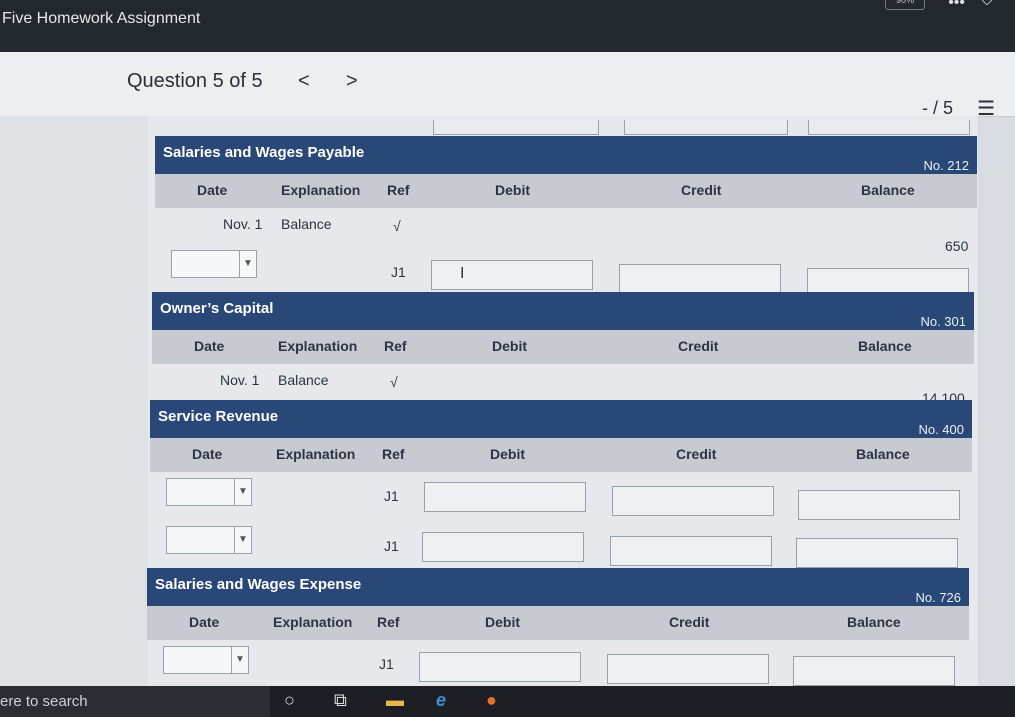 The height and width of the screenshot is (717, 1015). What do you see at coordinates (462, 273) in the screenshot?
I see `text-cursor-icon: I` at bounding box center [462, 273].